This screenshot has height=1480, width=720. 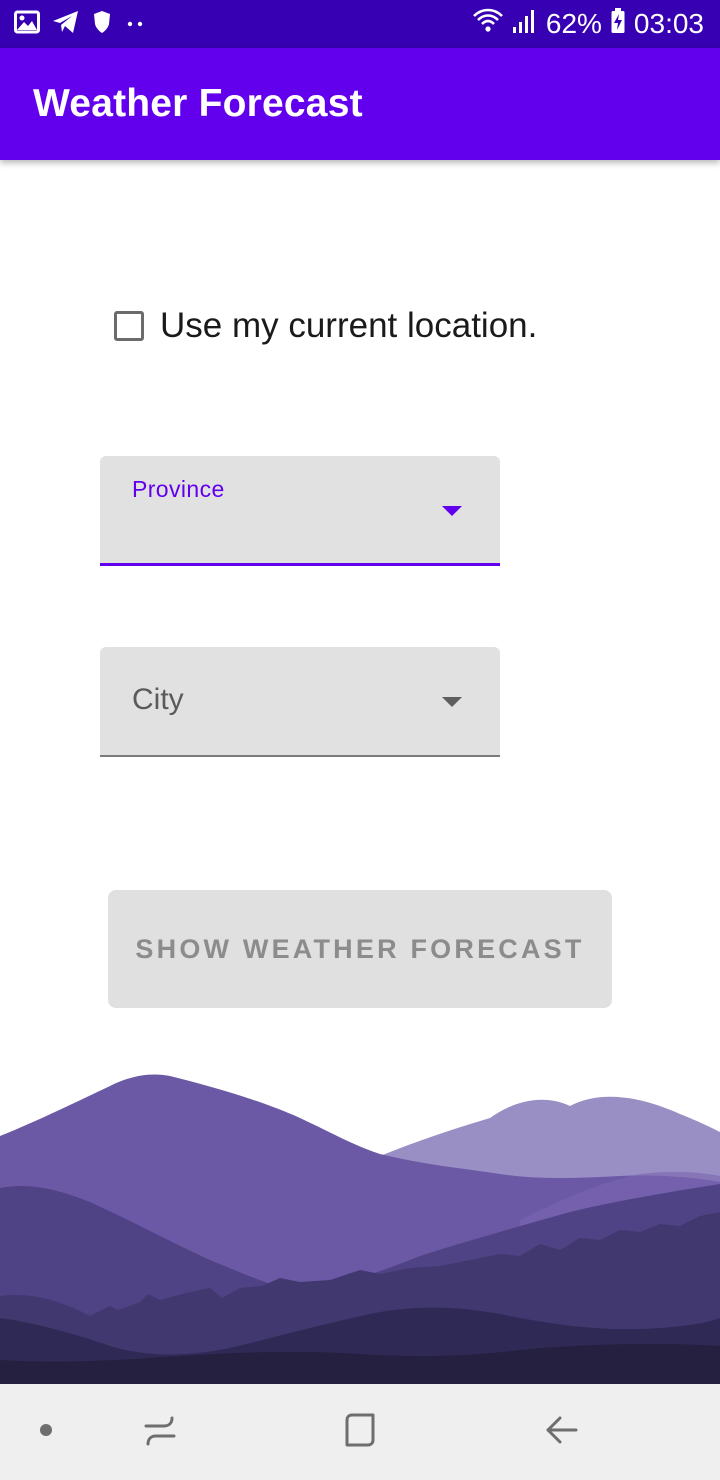 What do you see at coordinates (158, 699) in the screenshot?
I see `city-label: City` at bounding box center [158, 699].